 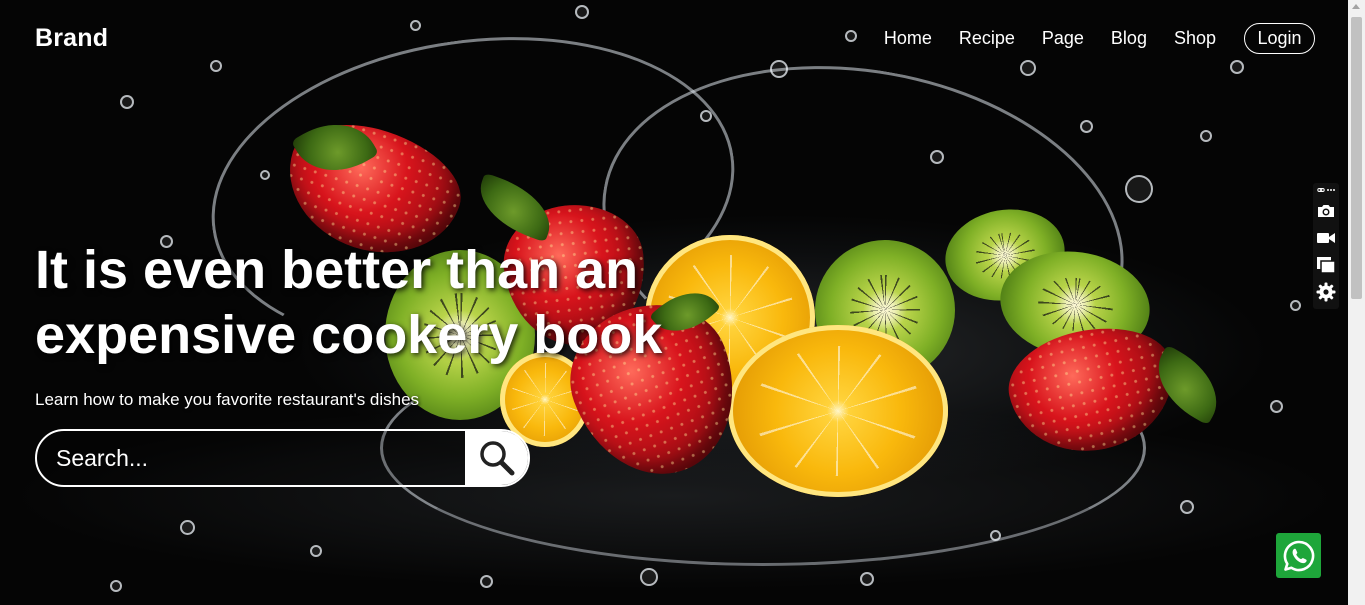 I want to click on scroll-up-arrow, so click(x=1356, y=6).